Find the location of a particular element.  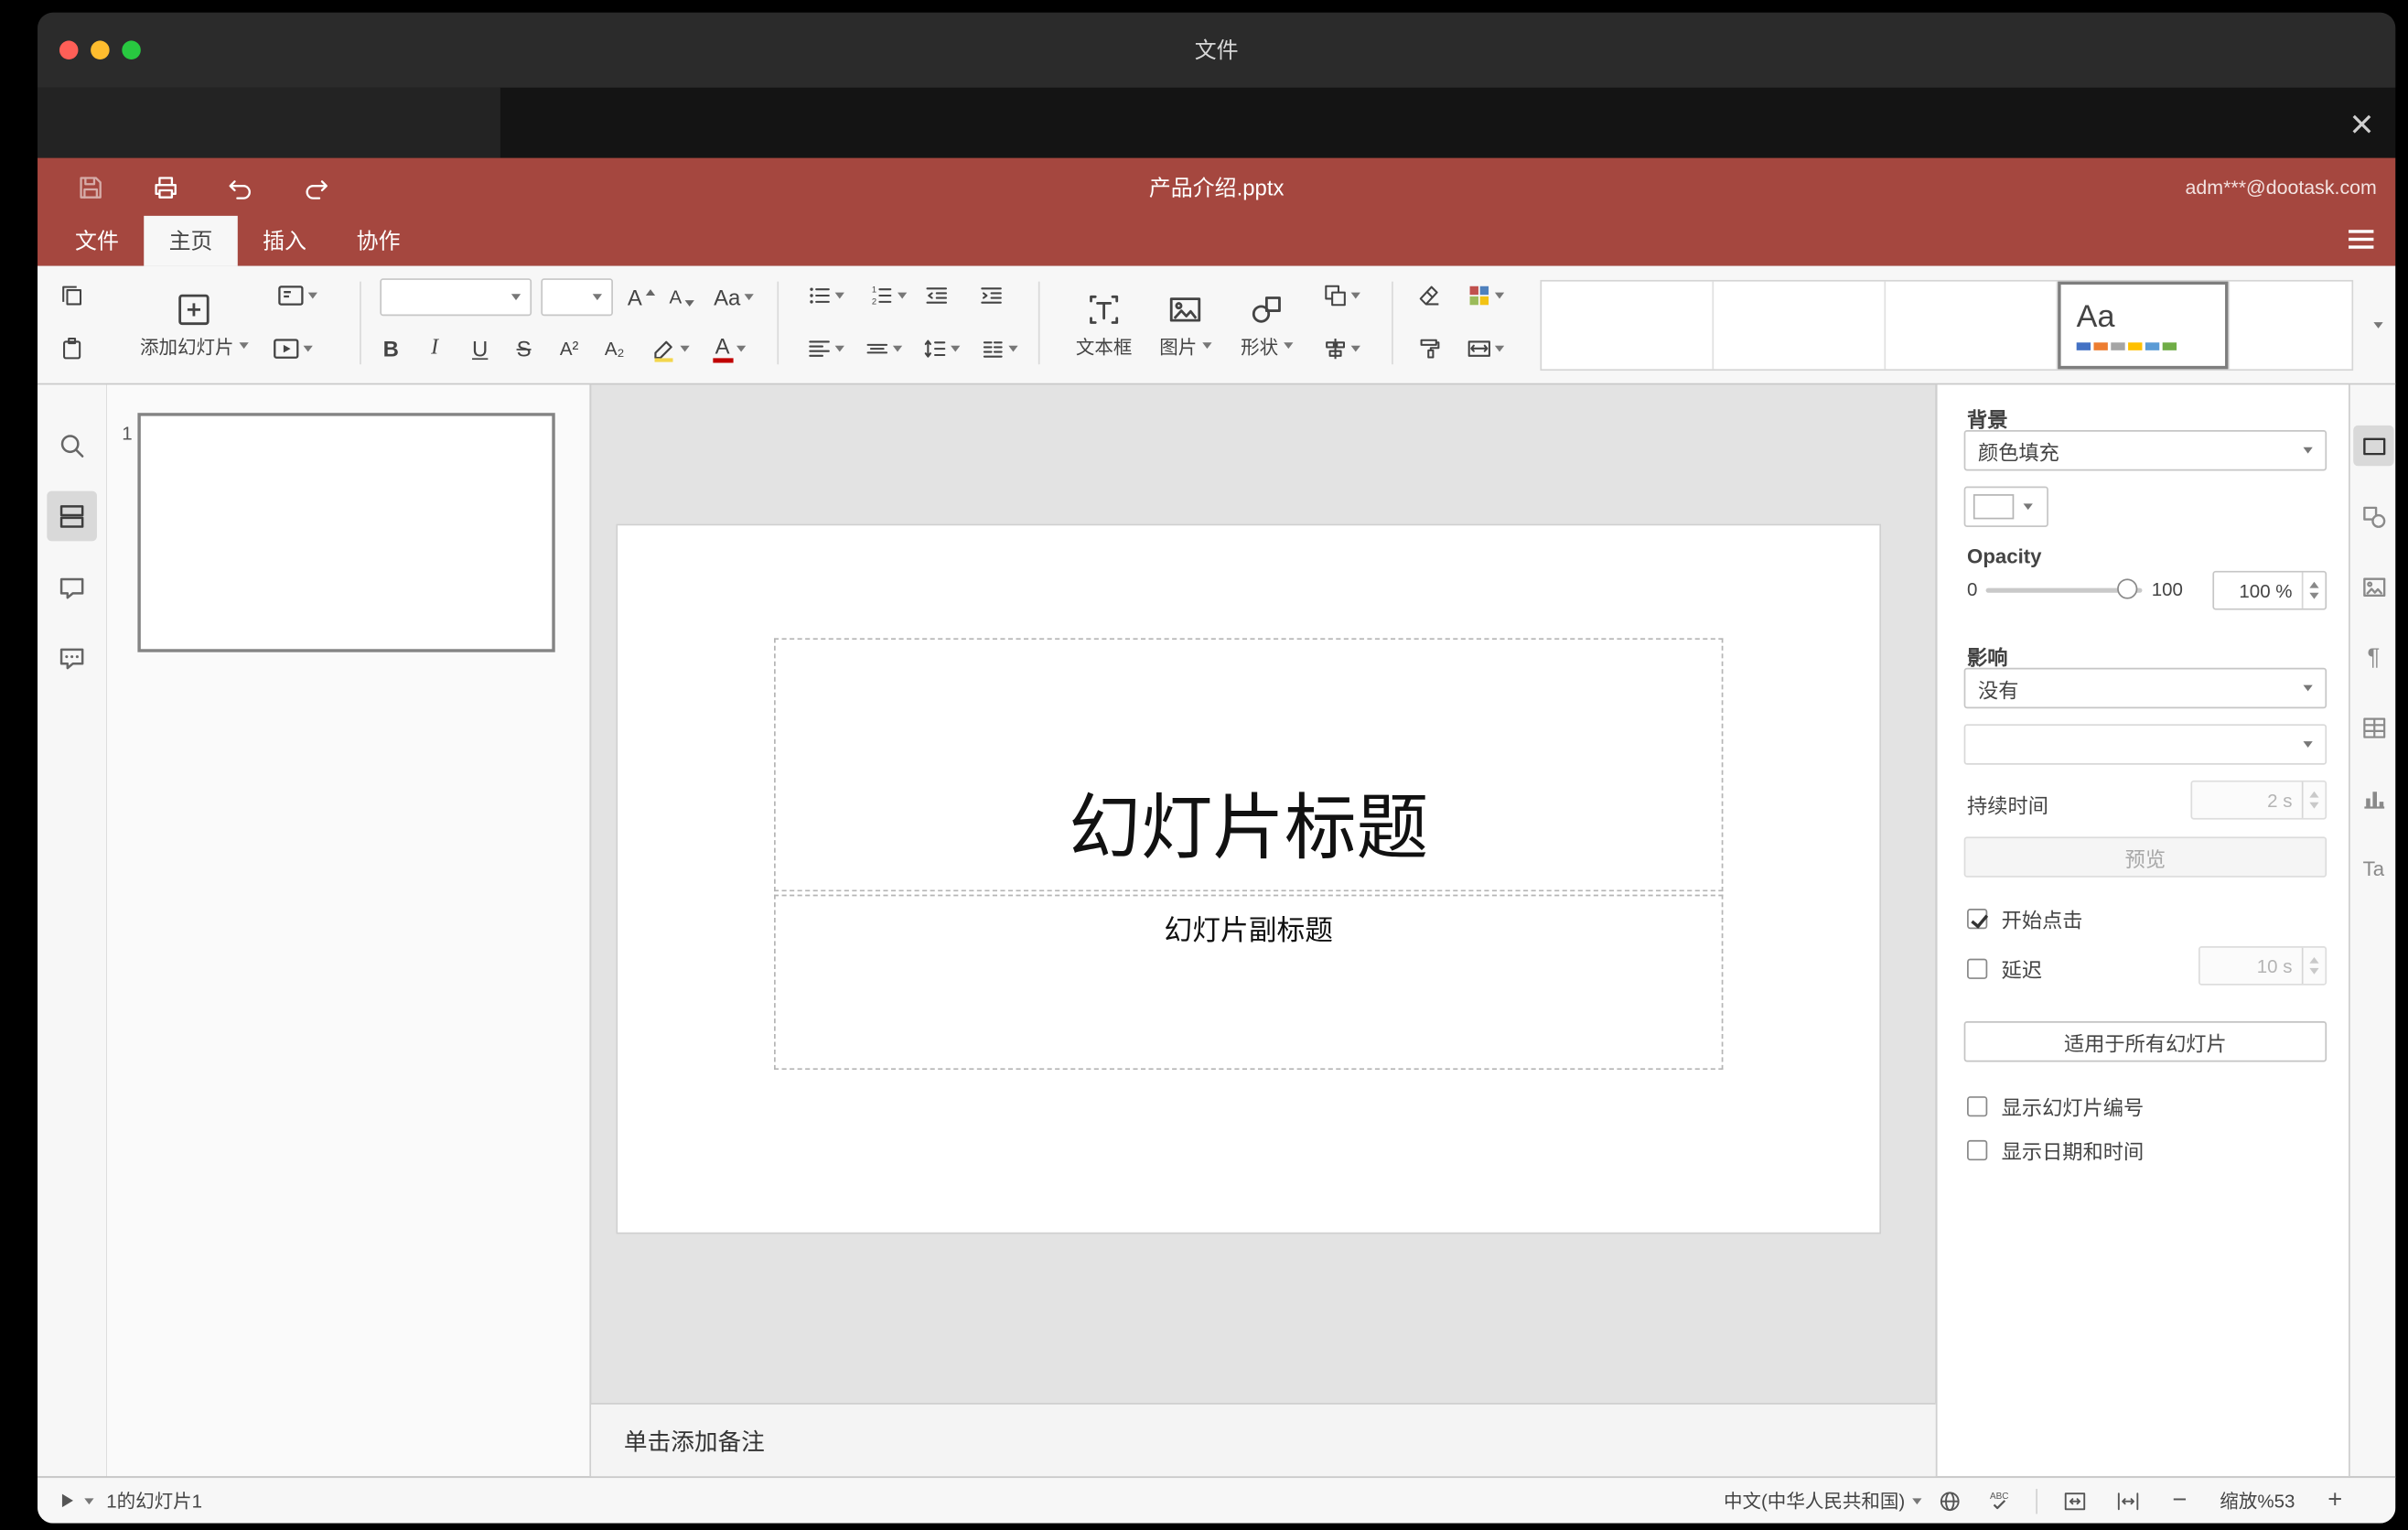

columns-button is located at coordinates (999, 349).